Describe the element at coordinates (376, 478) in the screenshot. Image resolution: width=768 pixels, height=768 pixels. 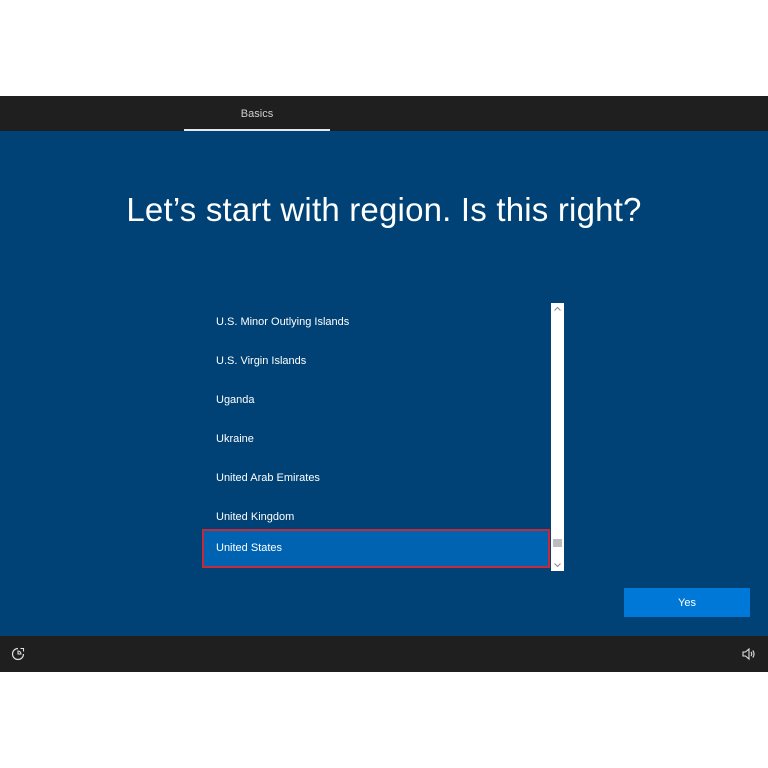
I see `list-item: United Arab Emirates` at that location.